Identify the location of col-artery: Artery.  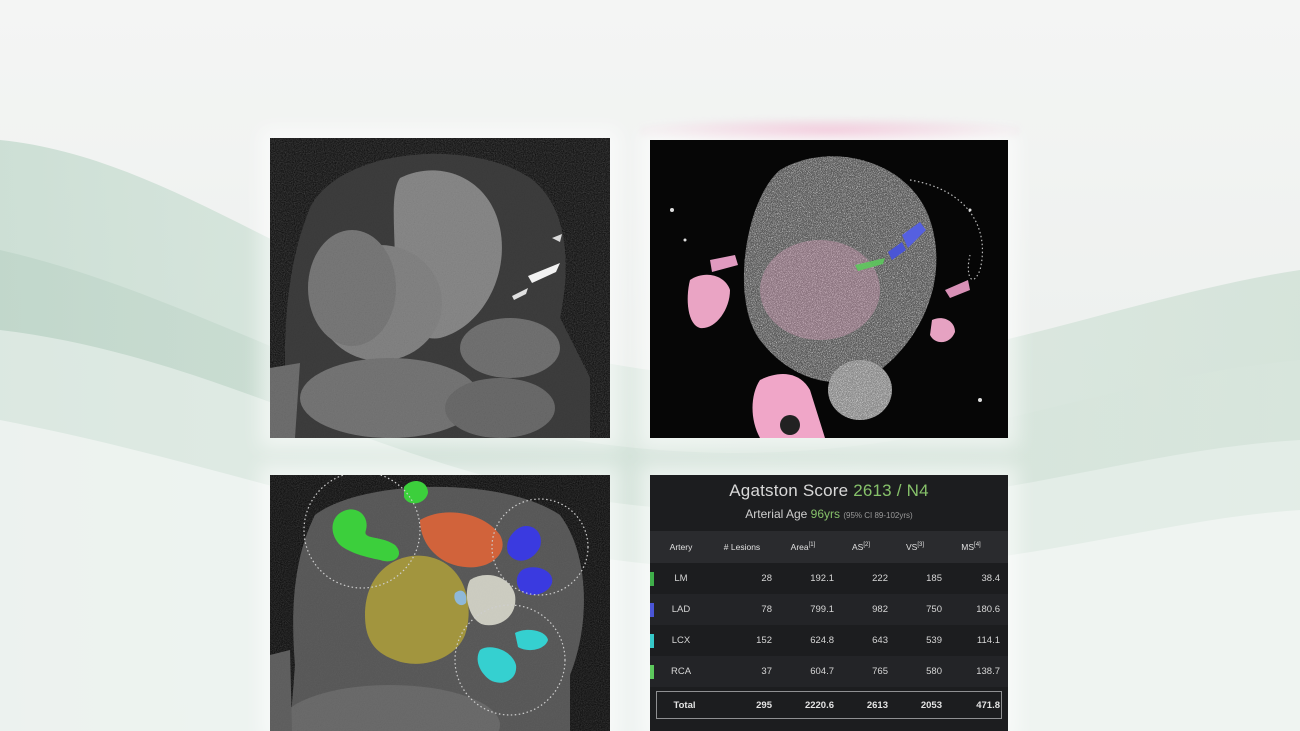
(681, 547).